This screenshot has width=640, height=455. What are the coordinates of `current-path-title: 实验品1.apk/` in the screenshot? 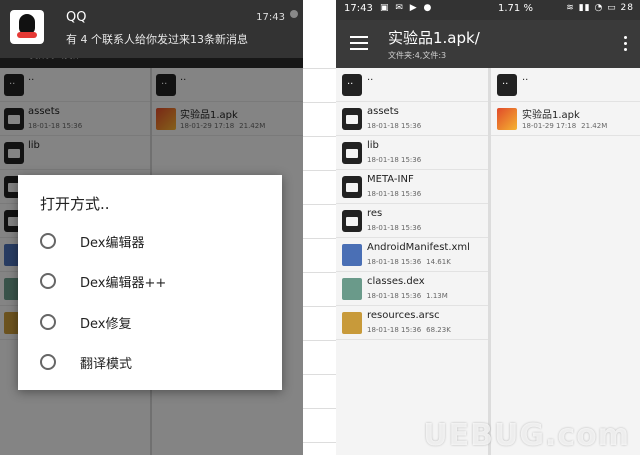 It's located at (434, 38).